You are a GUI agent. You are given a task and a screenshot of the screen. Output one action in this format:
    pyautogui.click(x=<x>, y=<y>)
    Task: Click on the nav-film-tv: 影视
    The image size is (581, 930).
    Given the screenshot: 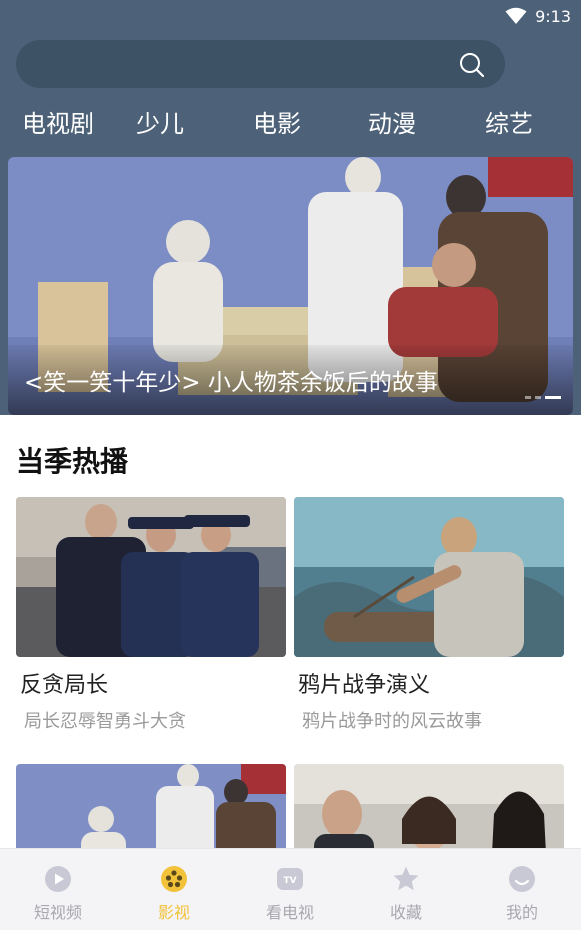 What is the action you would take?
    pyautogui.click(x=174, y=889)
    